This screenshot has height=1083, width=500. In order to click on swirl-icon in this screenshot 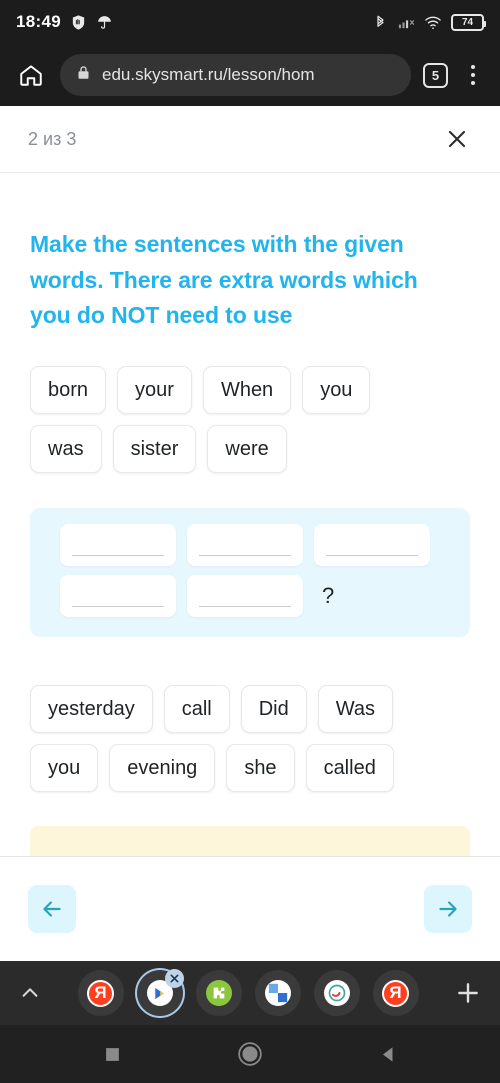, I will do `click(336, 993)`.